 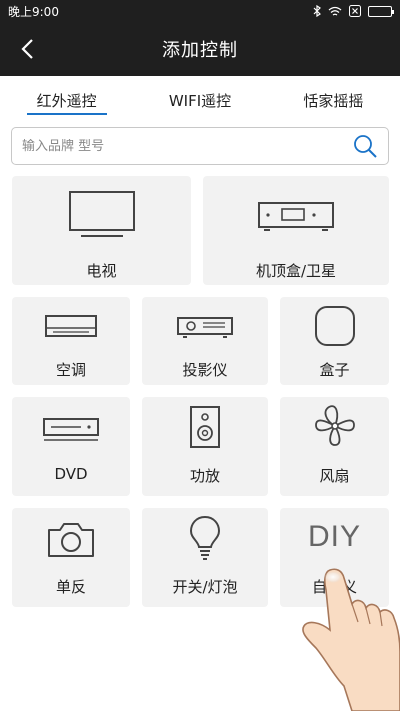 I want to click on back-arrow-icon, so click(x=29, y=49).